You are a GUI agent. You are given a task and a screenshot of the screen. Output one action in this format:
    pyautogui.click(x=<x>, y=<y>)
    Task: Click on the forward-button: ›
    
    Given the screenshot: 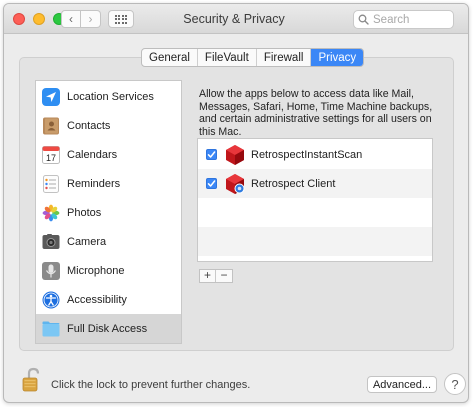 What is the action you would take?
    pyautogui.click(x=91, y=19)
    